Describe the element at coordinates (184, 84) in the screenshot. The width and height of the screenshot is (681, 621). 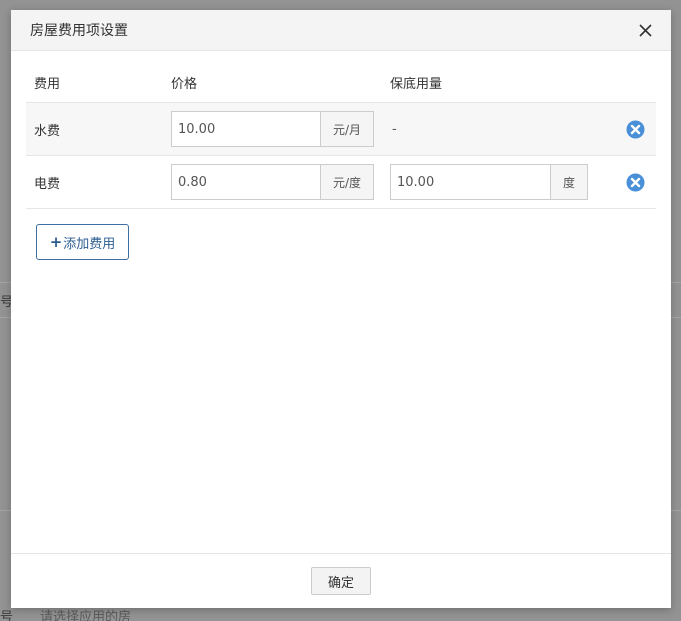
I see `column-header-price: 价格` at that location.